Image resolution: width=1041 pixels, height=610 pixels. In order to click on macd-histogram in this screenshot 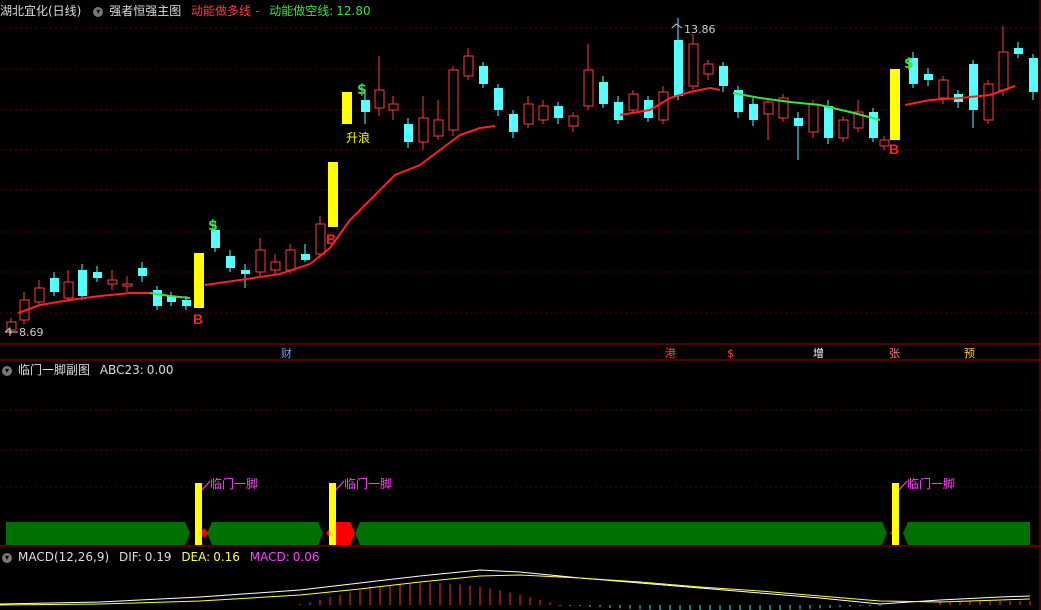, I will do `click(665, 596)`.